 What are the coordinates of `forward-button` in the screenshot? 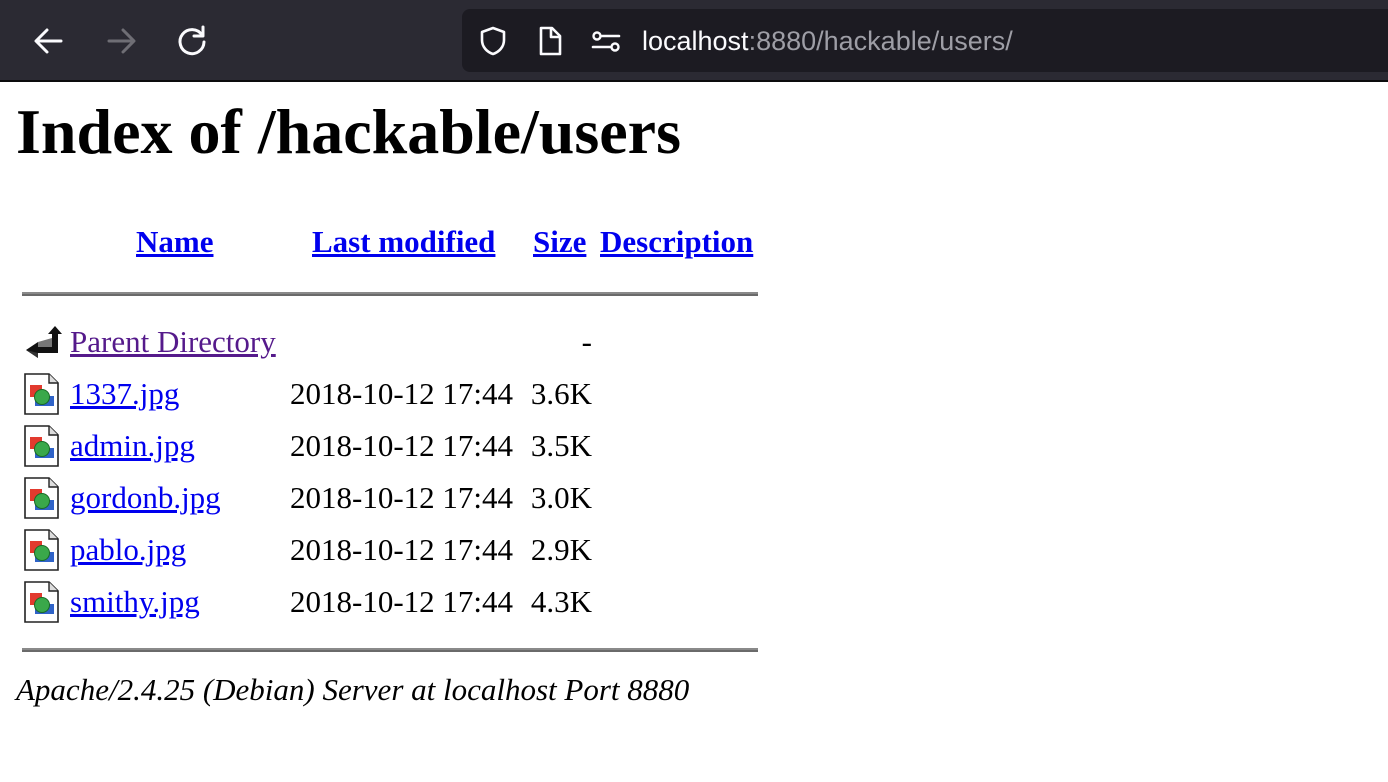 It's located at (121, 41).